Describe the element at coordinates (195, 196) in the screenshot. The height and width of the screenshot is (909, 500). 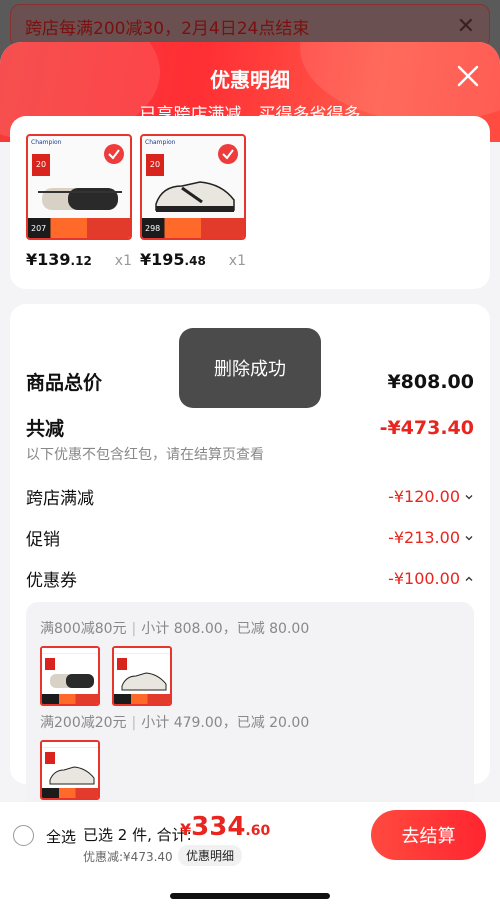
I see `sneaker-image` at that location.